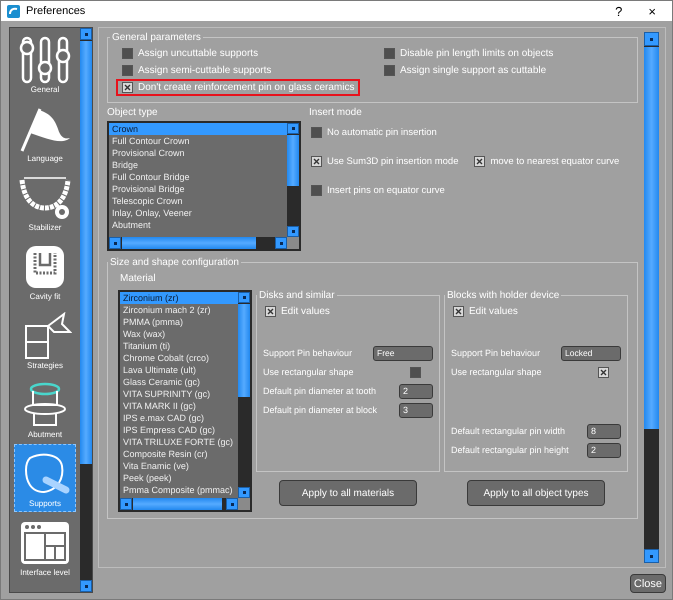  Describe the element at coordinates (179, 358) in the screenshot. I see `list-item: Chrome Cobalt (crco)` at that location.